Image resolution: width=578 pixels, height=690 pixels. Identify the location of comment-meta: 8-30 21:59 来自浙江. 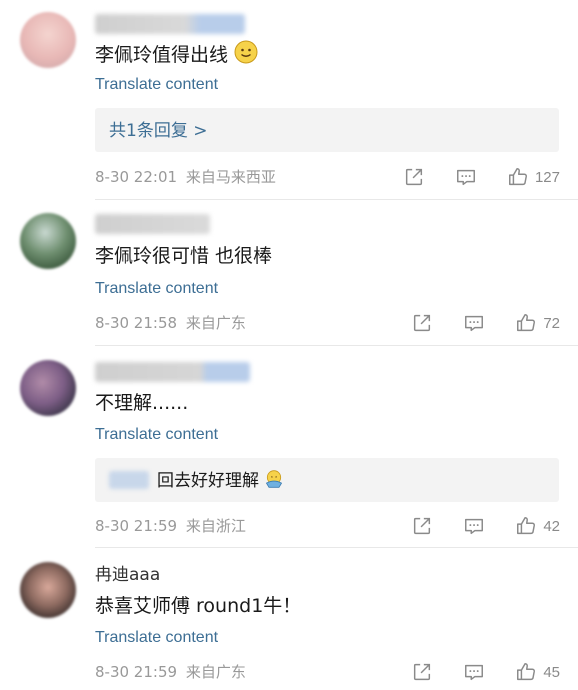
(170, 526).